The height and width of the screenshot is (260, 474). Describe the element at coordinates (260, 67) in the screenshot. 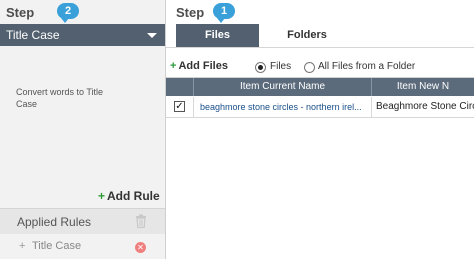

I see `files-radio` at that location.